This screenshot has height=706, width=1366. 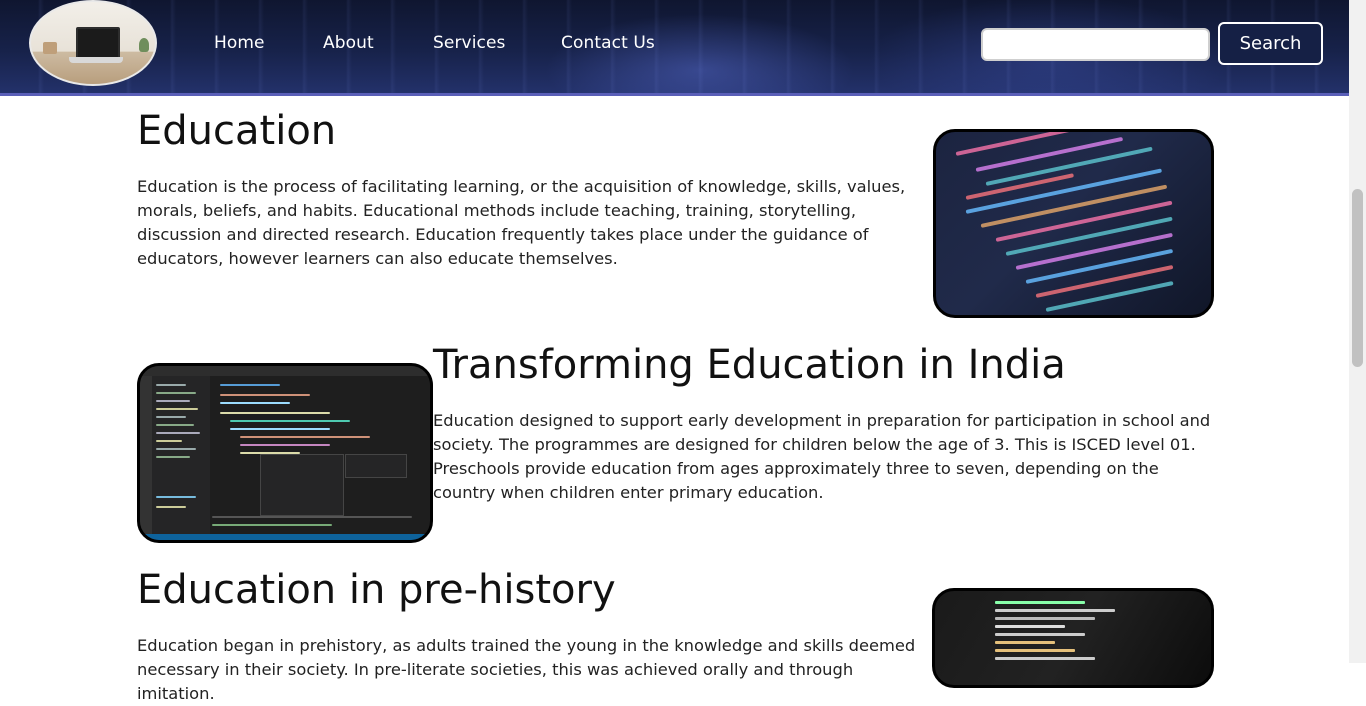 I want to click on nav-contact-us: Contact Us, so click(x=608, y=43).